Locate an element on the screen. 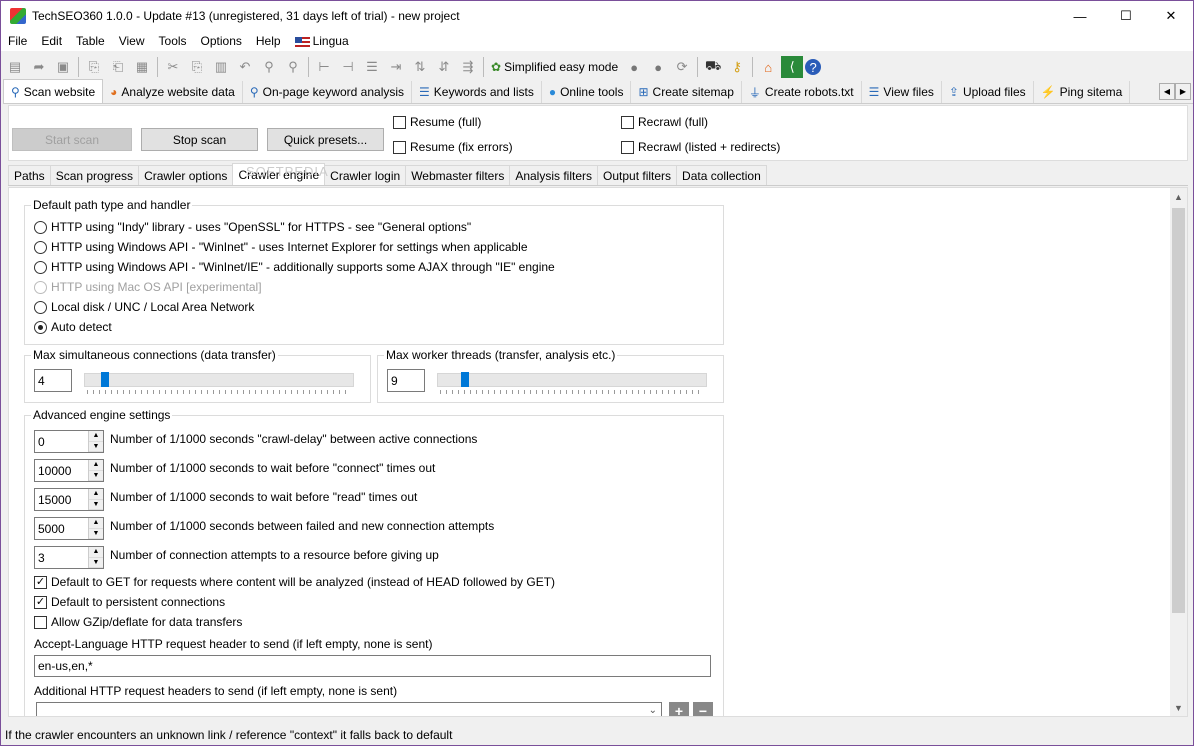  minimize-button: — is located at coordinates (1080, 16).